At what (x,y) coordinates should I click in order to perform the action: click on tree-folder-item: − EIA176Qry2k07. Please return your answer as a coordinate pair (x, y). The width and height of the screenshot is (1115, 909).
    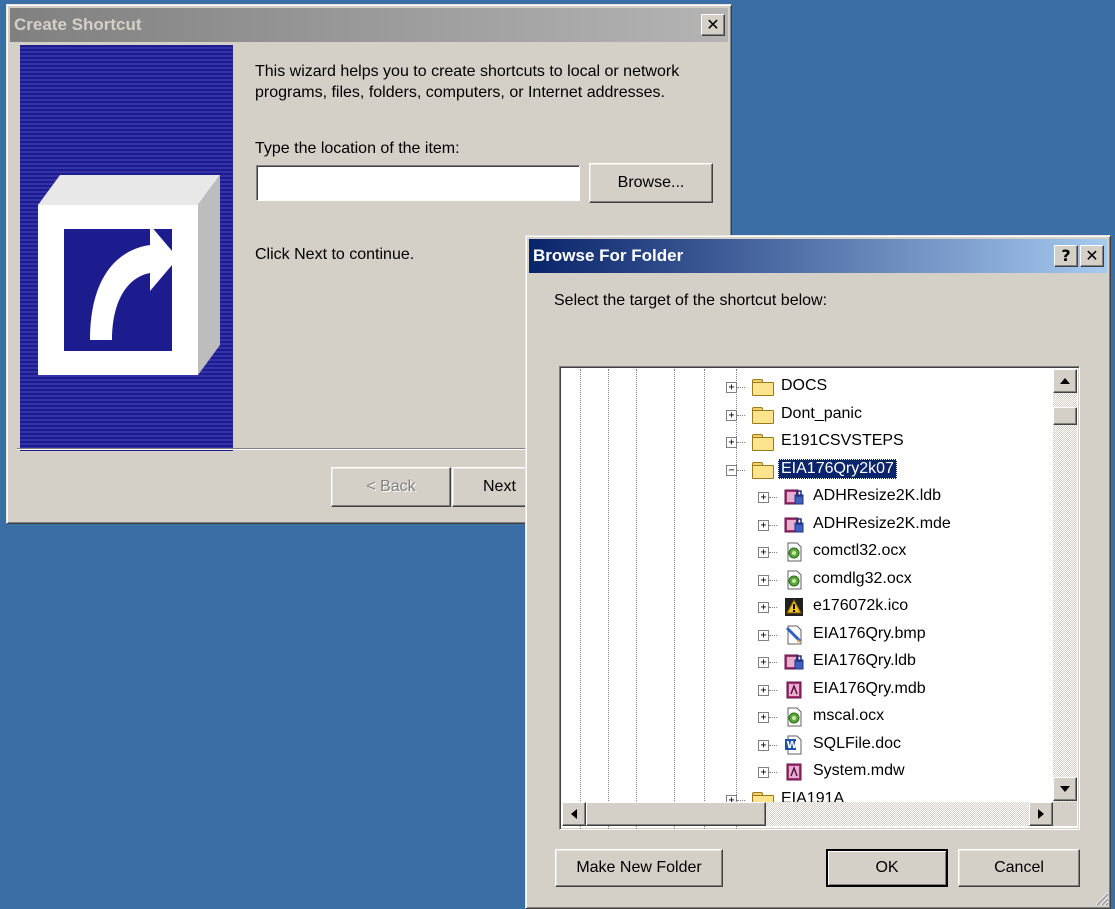
    Looking at the image, I should click on (805, 470).